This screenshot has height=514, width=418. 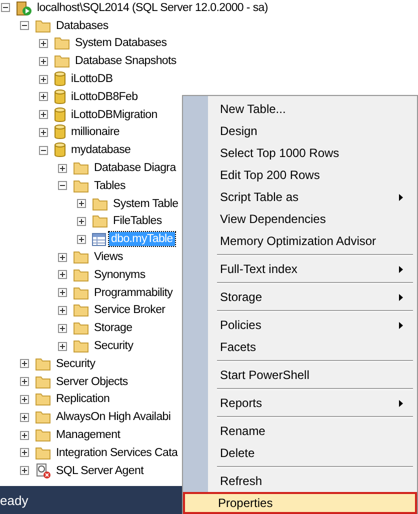 What do you see at coordinates (95, 132) in the screenshot?
I see `tree-item: millionaire` at bounding box center [95, 132].